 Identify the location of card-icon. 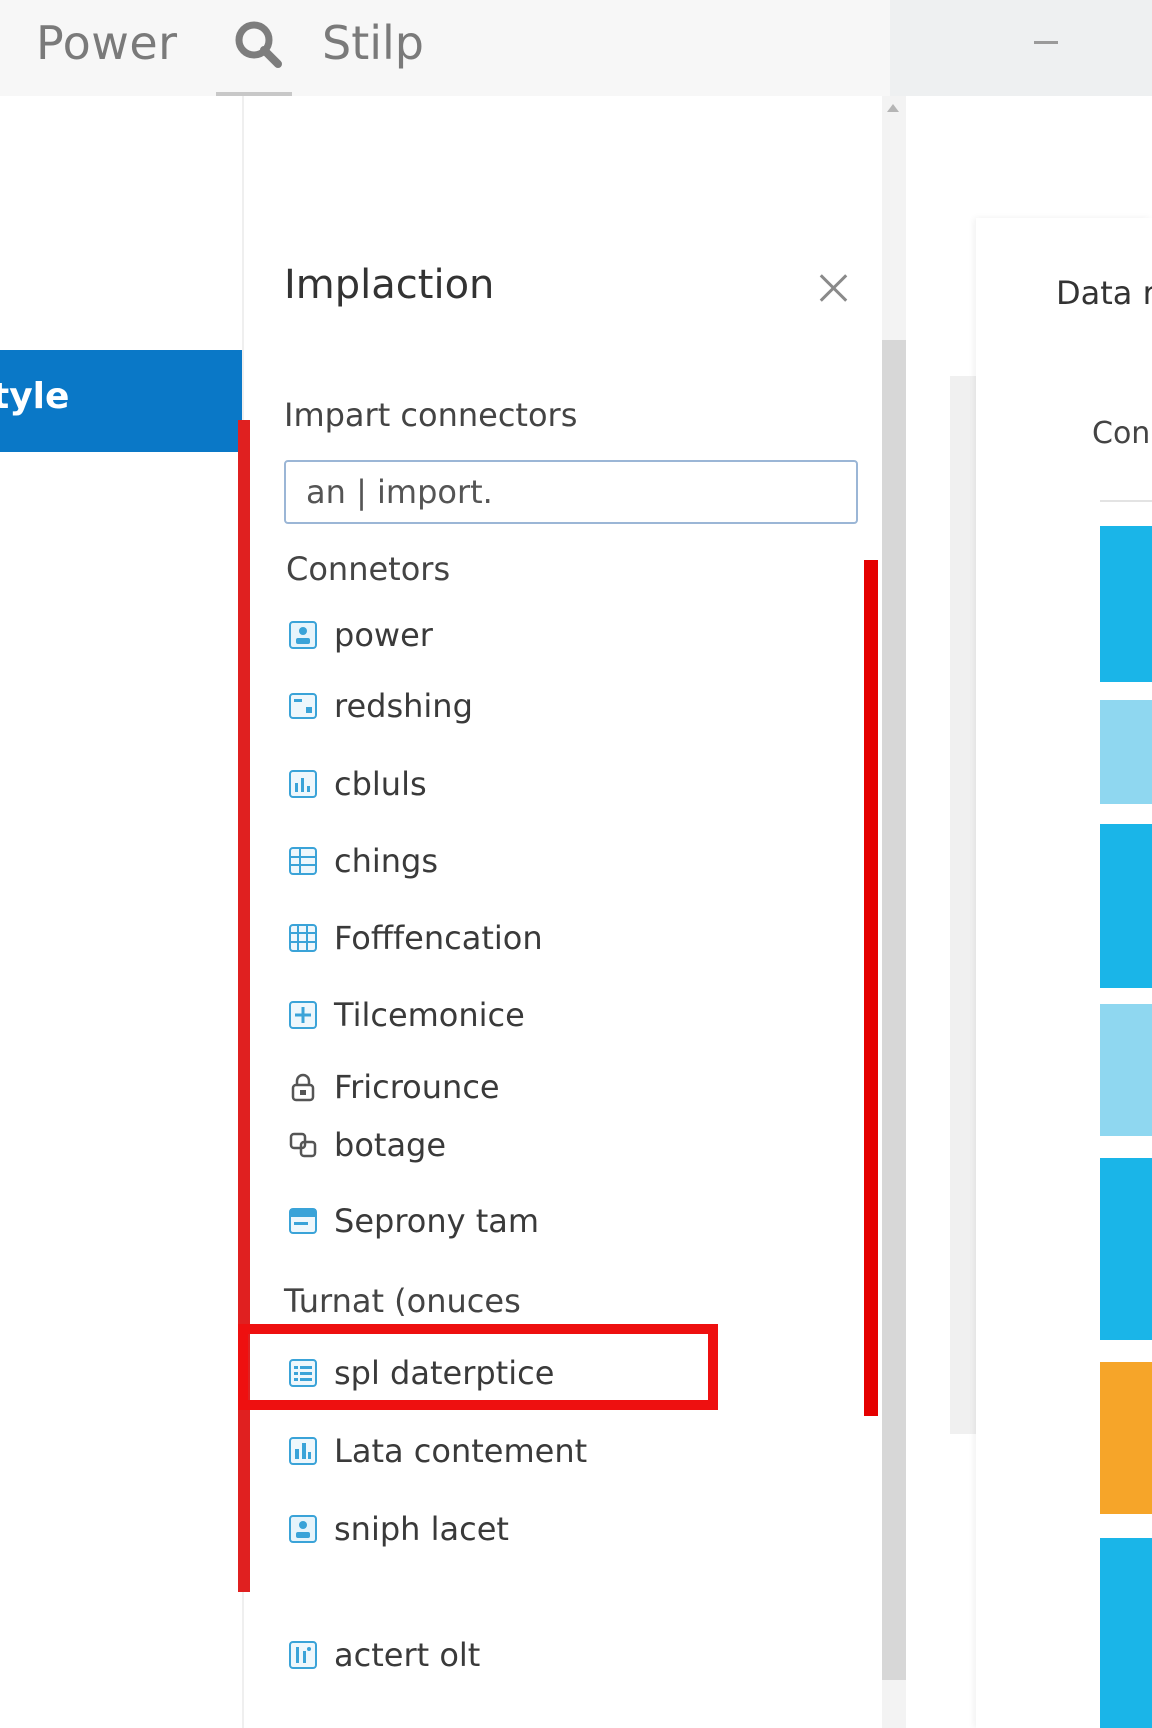
(303, 1221).